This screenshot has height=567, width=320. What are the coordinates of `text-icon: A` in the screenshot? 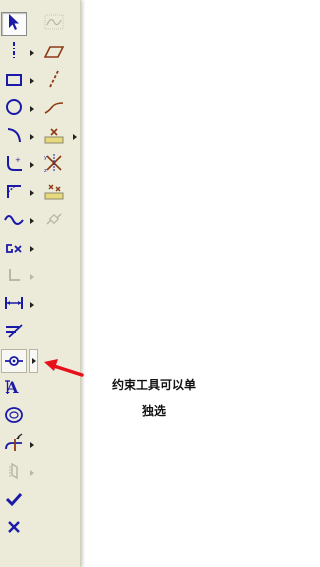 It's located at (14, 389).